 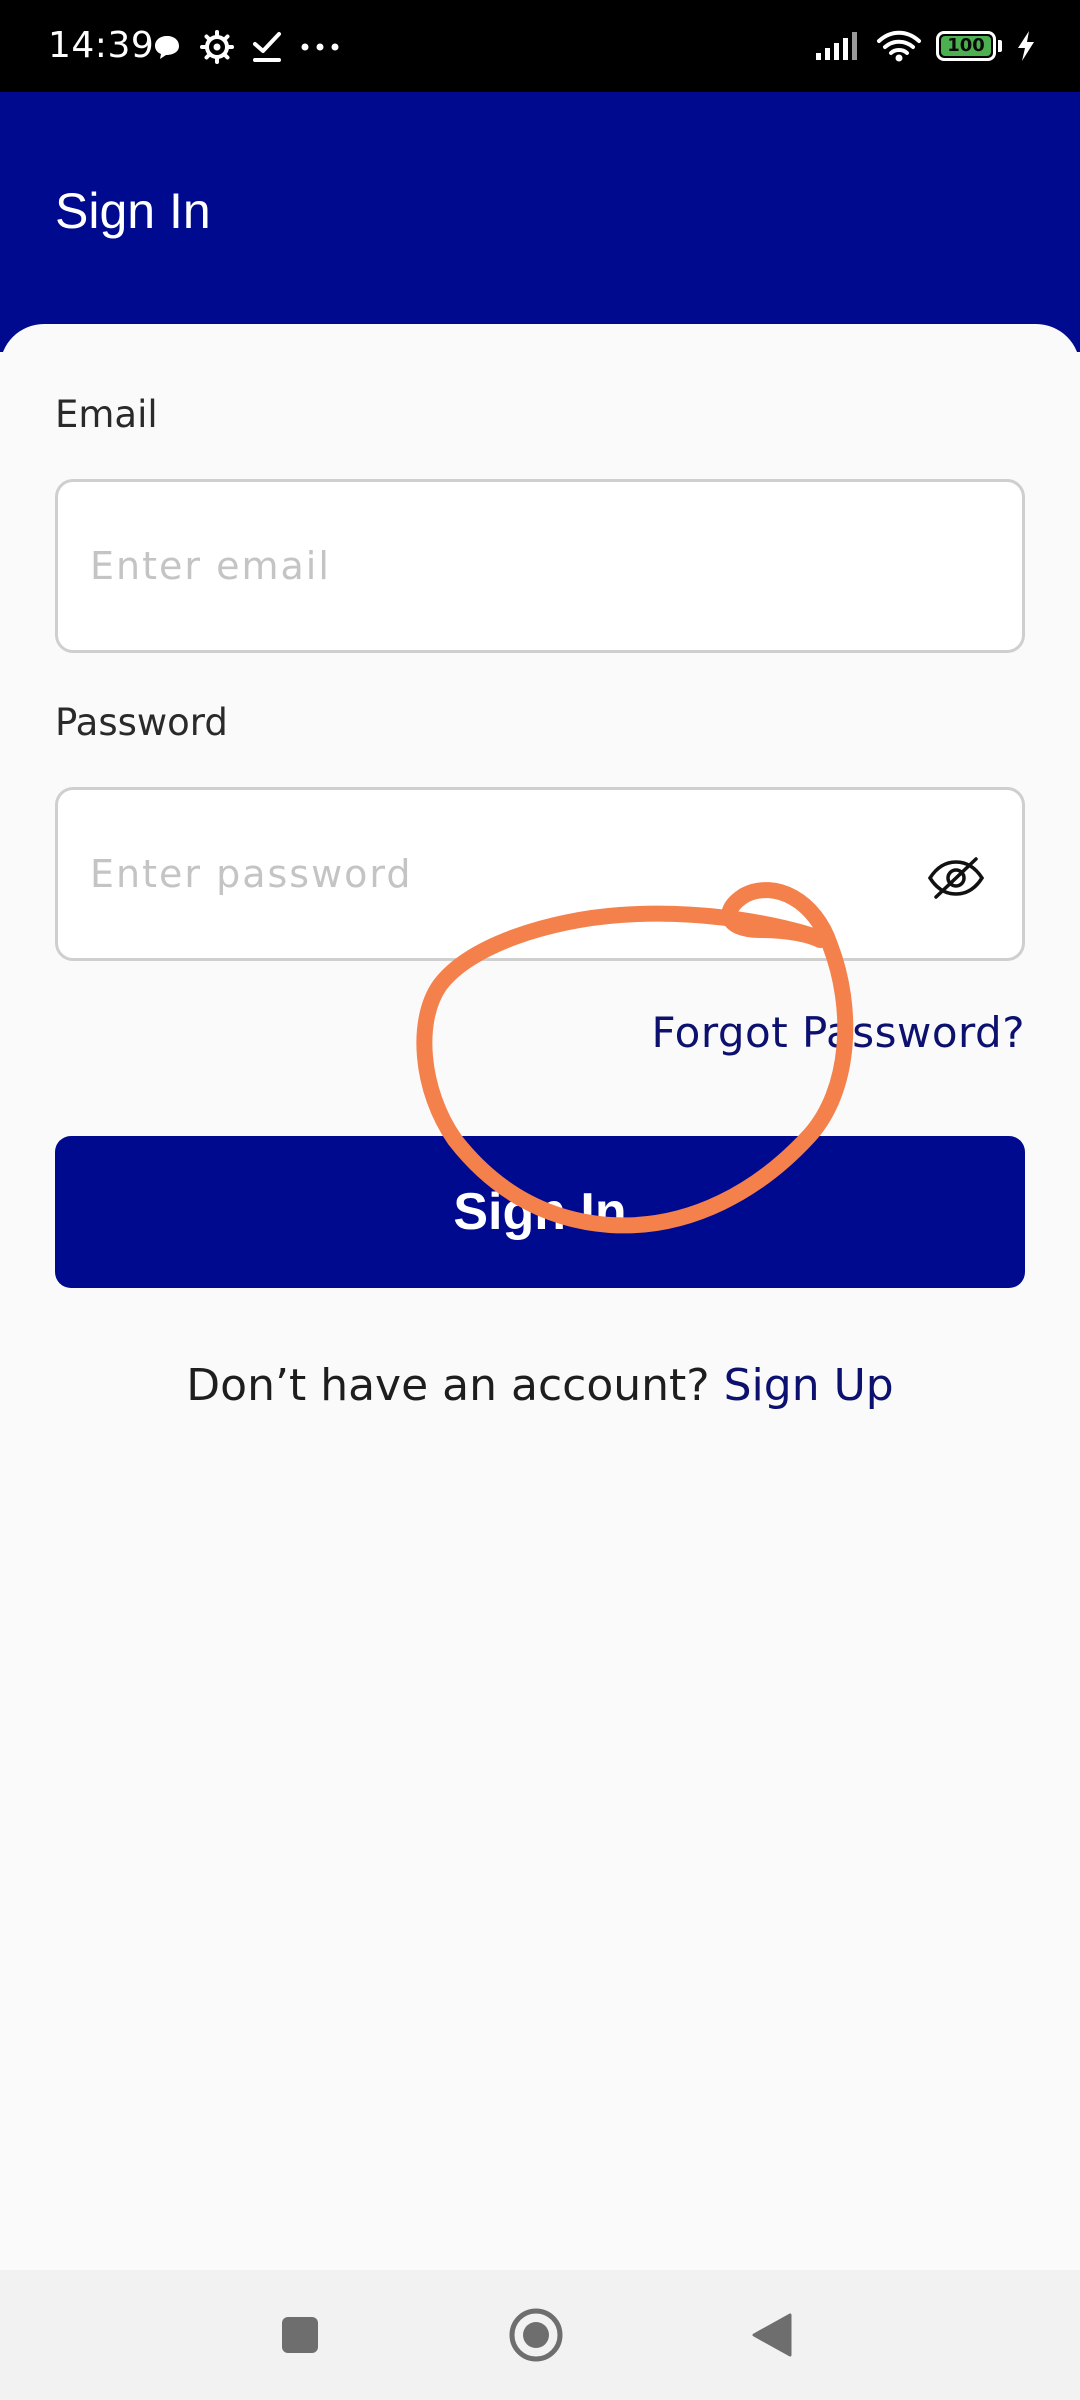 I want to click on battery-cap, so click(x=1000, y=46).